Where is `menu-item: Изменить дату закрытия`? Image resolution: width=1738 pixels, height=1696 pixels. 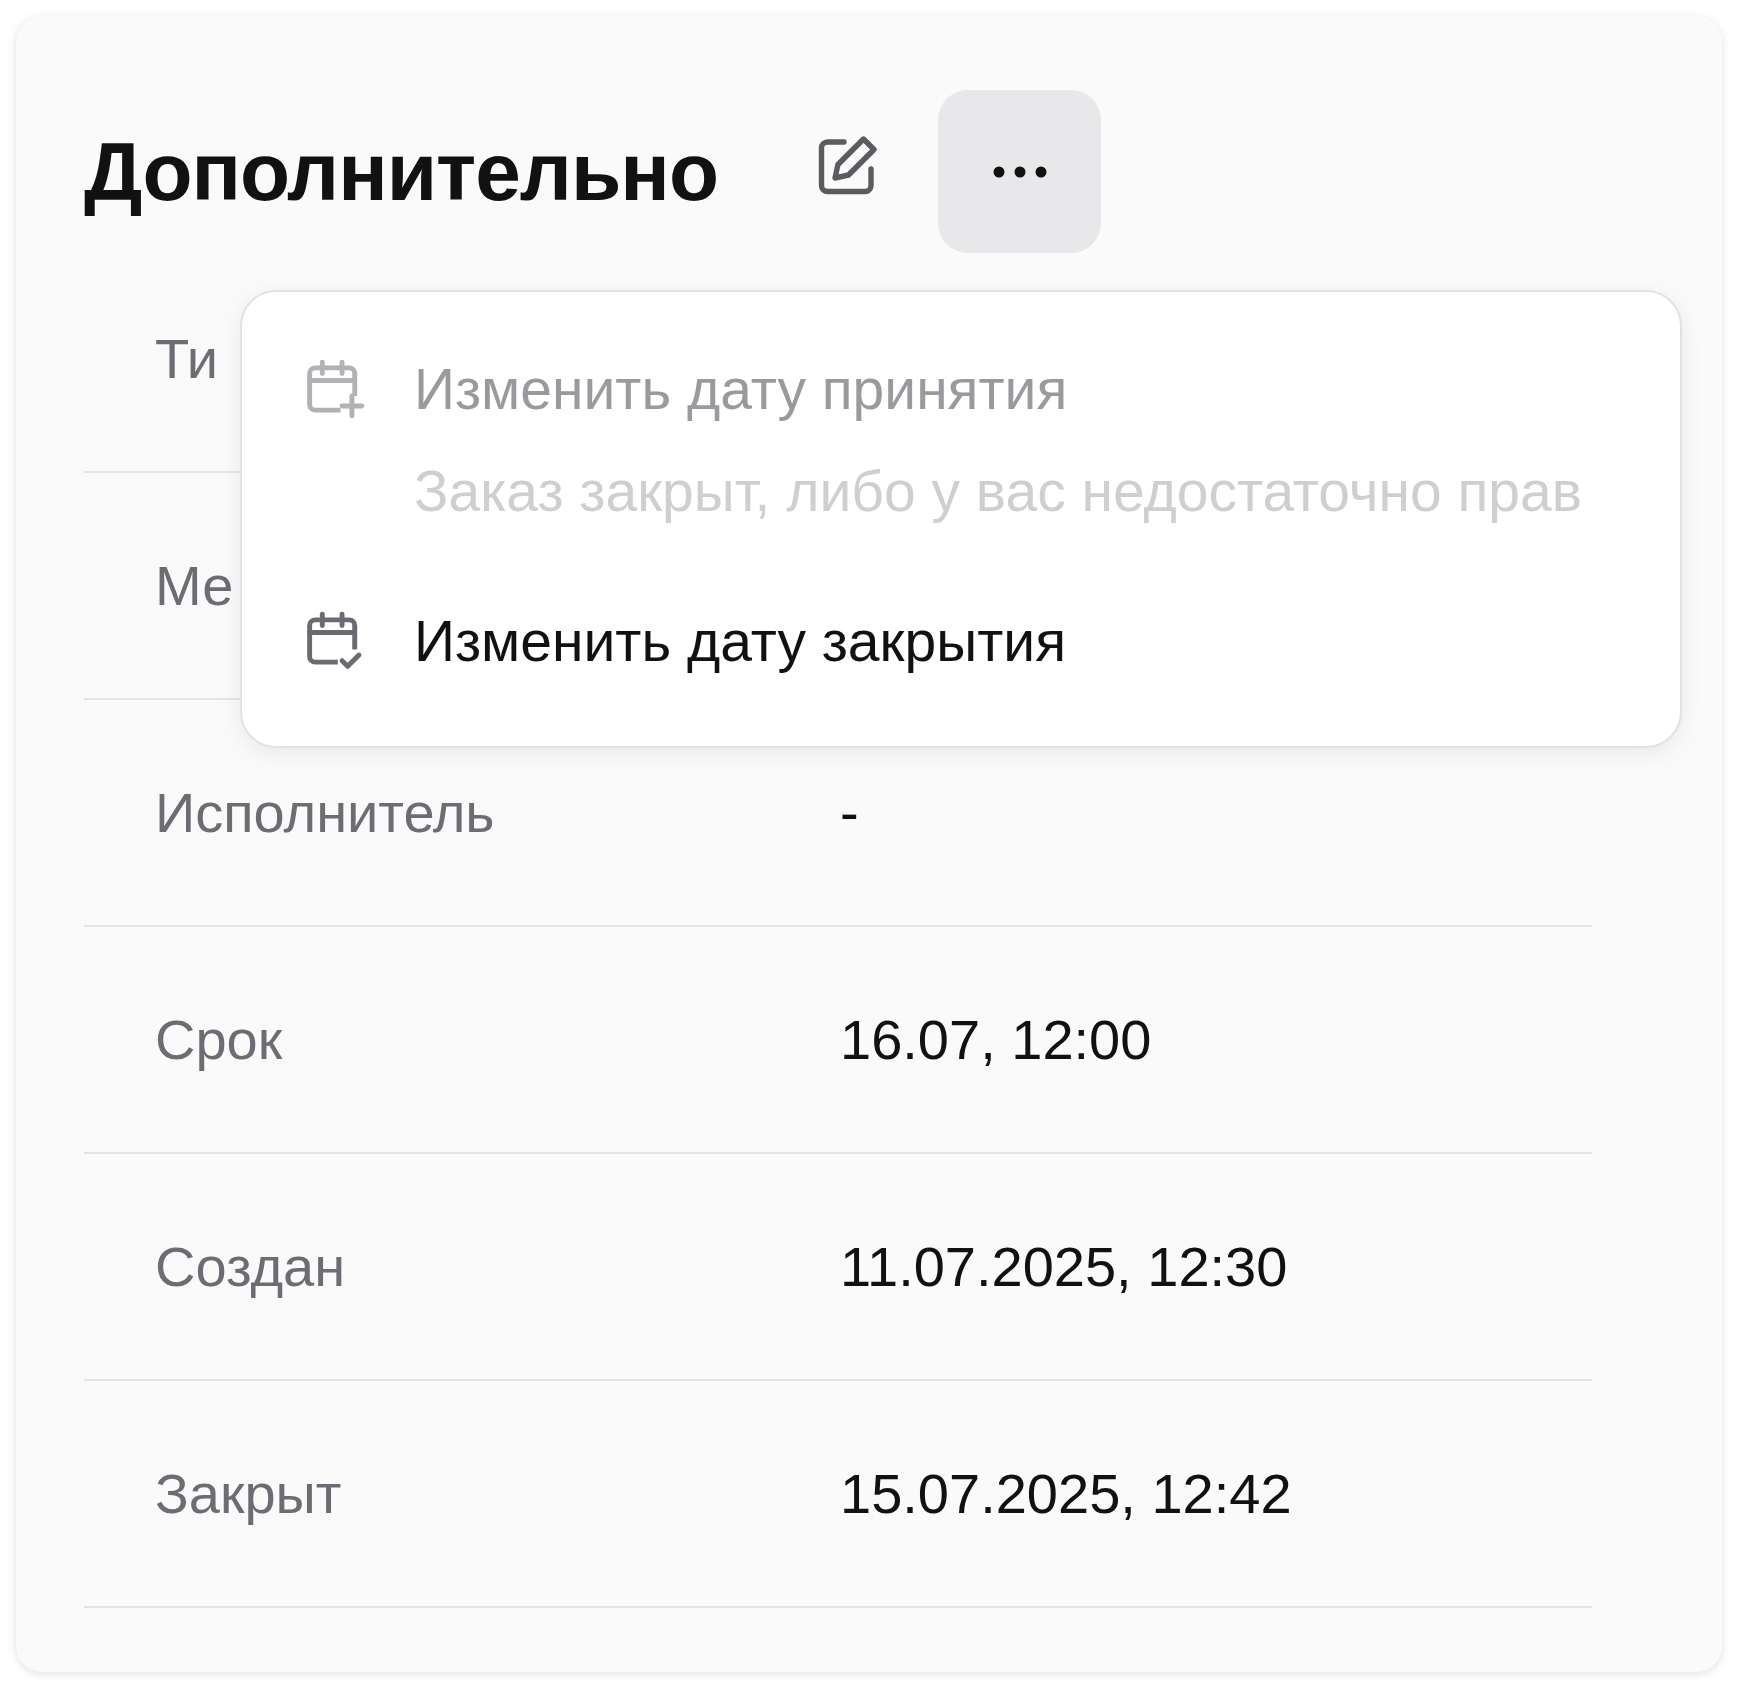 menu-item: Изменить дату закрытия is located at coordinates (740, 641).